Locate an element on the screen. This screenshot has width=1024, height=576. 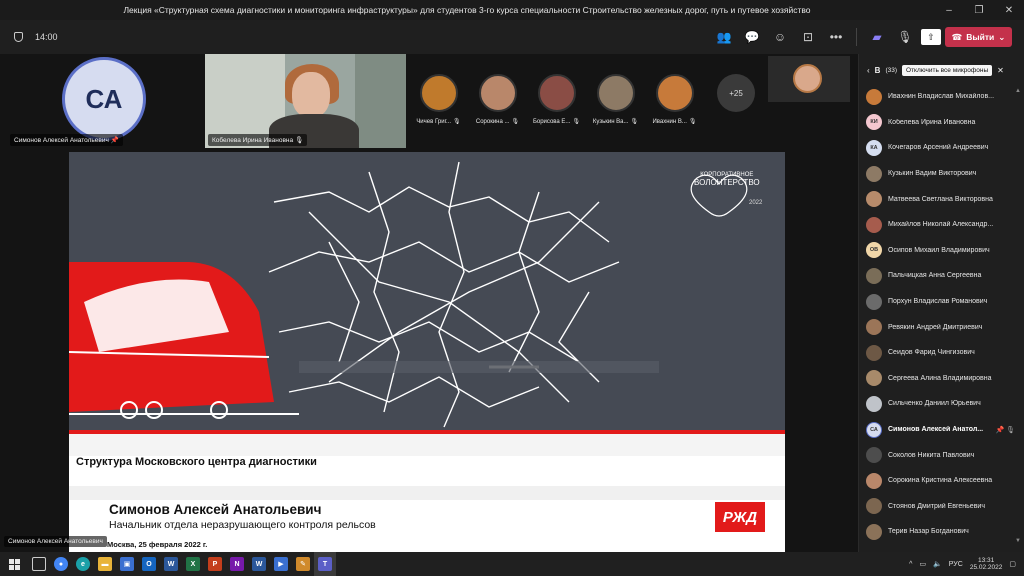
teams-icon: T is located at coordinates (325, 564).